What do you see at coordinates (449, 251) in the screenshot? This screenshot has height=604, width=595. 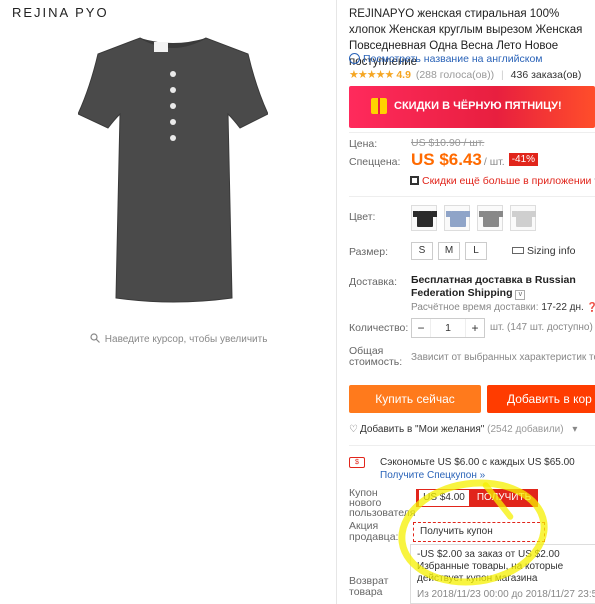 I see `size-option-m: M` at bounding box center [449, 251].